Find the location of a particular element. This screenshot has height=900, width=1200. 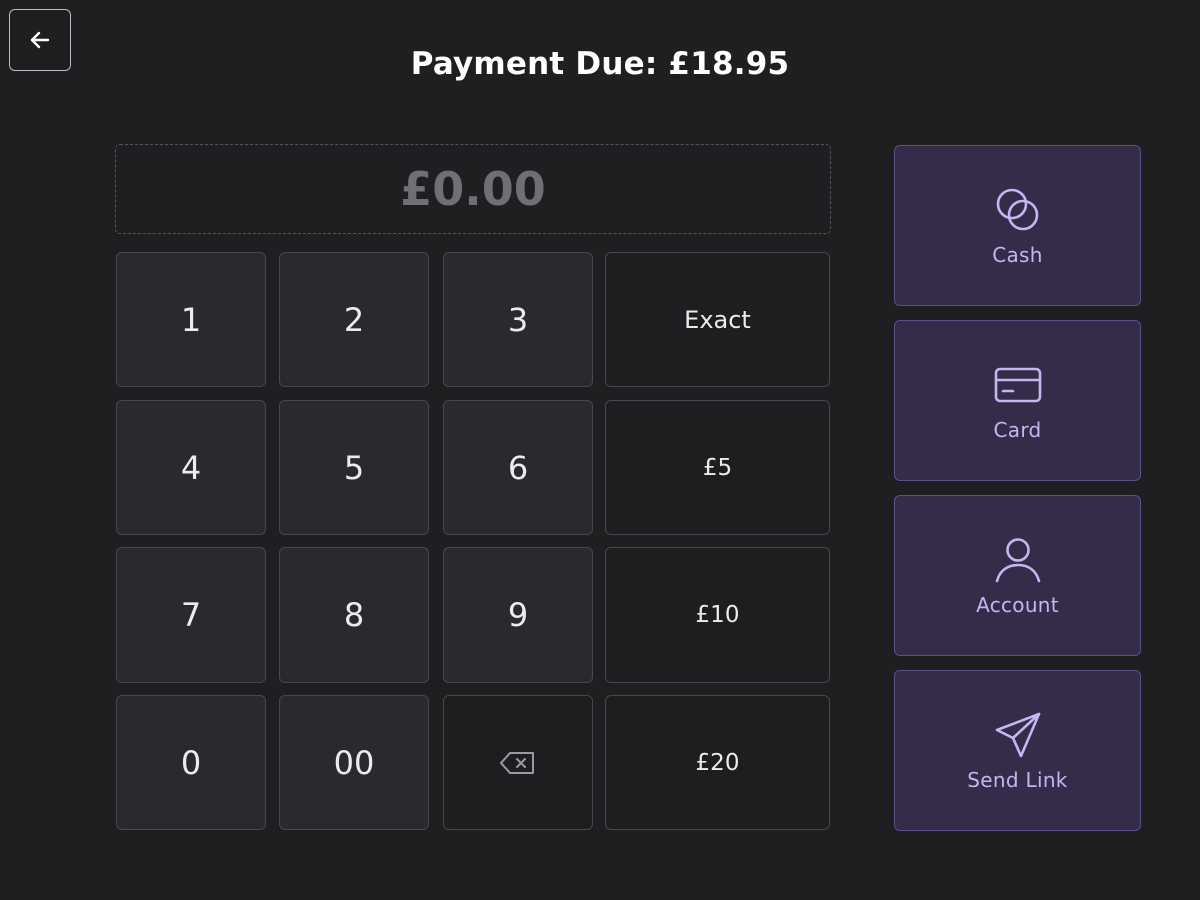

cash-label: Cash is located at coordinates (1017, 254).